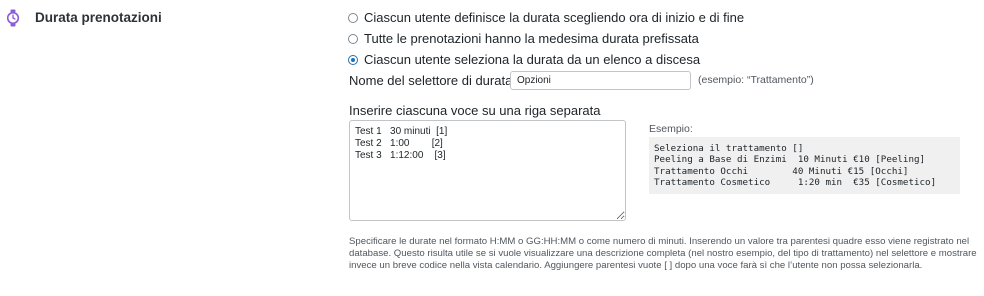 This screenshot has height=296, width=984. Describe the element at coordinates (98, 17) in the screenshot. I see `section-title: Durata prenotazioni` at that location.